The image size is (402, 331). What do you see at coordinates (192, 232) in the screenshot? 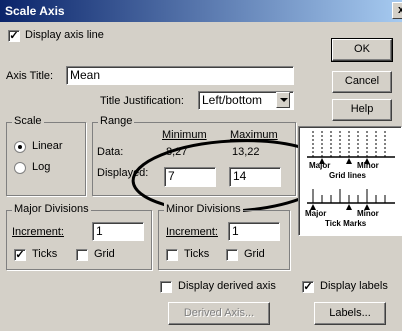
I see `minor-increment-label: Increment:` at bounding box center [192, 232].